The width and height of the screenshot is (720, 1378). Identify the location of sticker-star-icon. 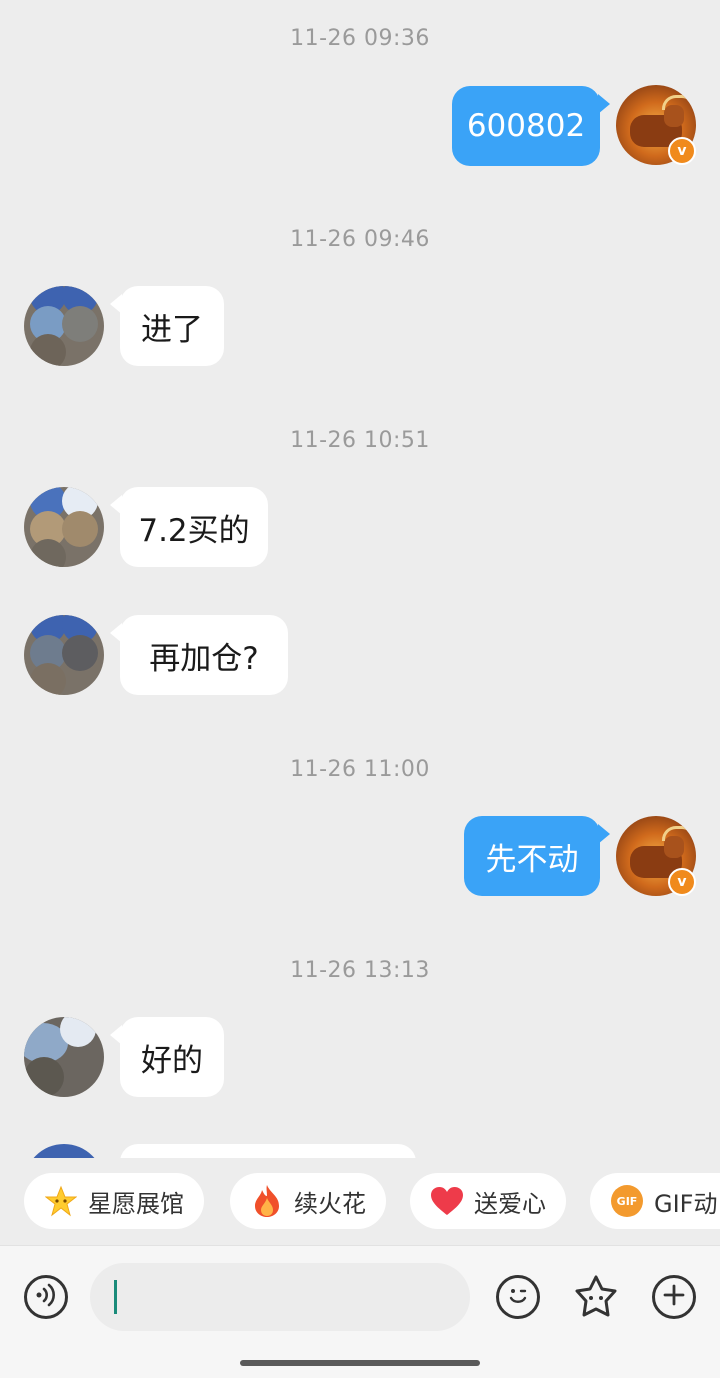
(596, 1300).